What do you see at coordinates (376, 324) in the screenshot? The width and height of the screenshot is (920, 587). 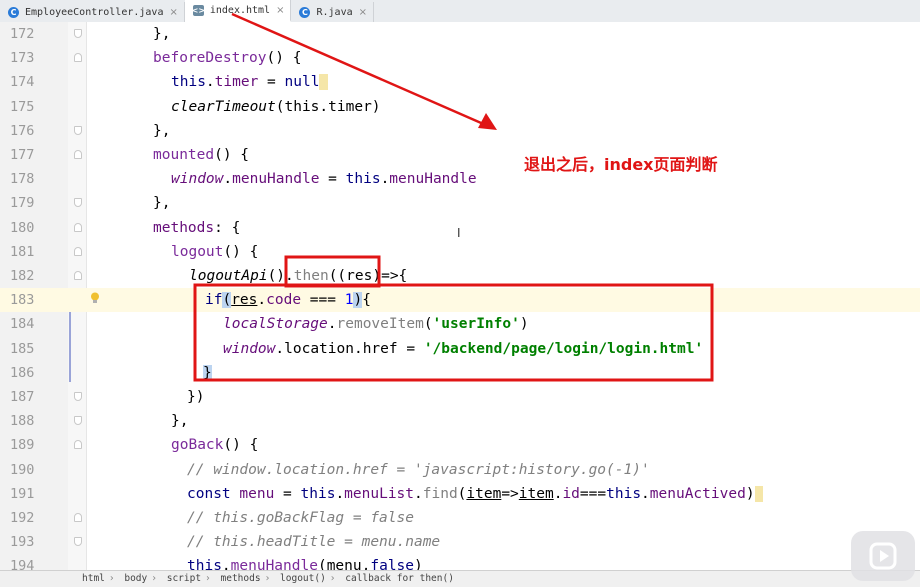 I see `code-text: localStorage.removeItem('userInfo')` at bounding box center [376, 324].